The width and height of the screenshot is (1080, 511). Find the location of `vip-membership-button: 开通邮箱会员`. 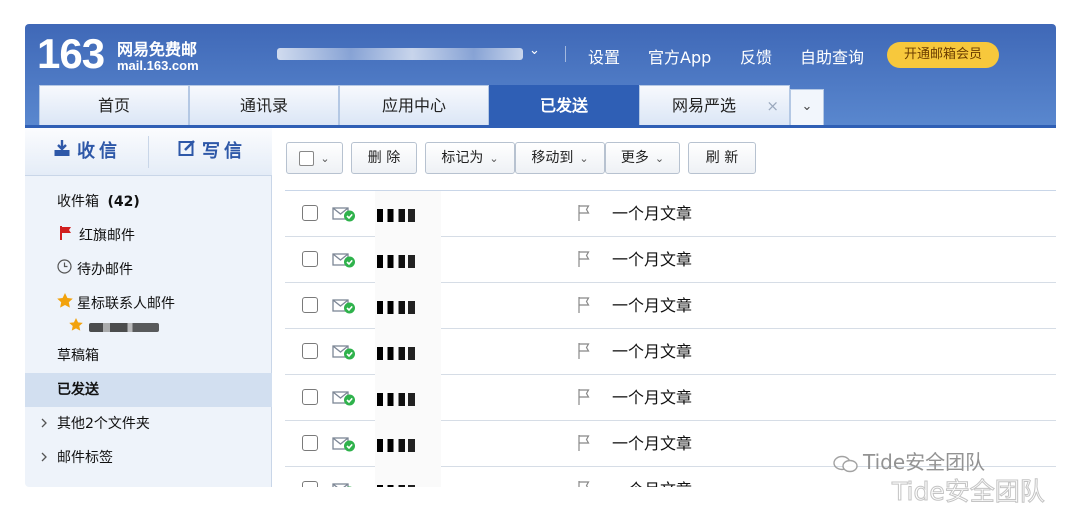

vip-membership-button: 开通邮箱会员 is located at coordinates (943, 55).